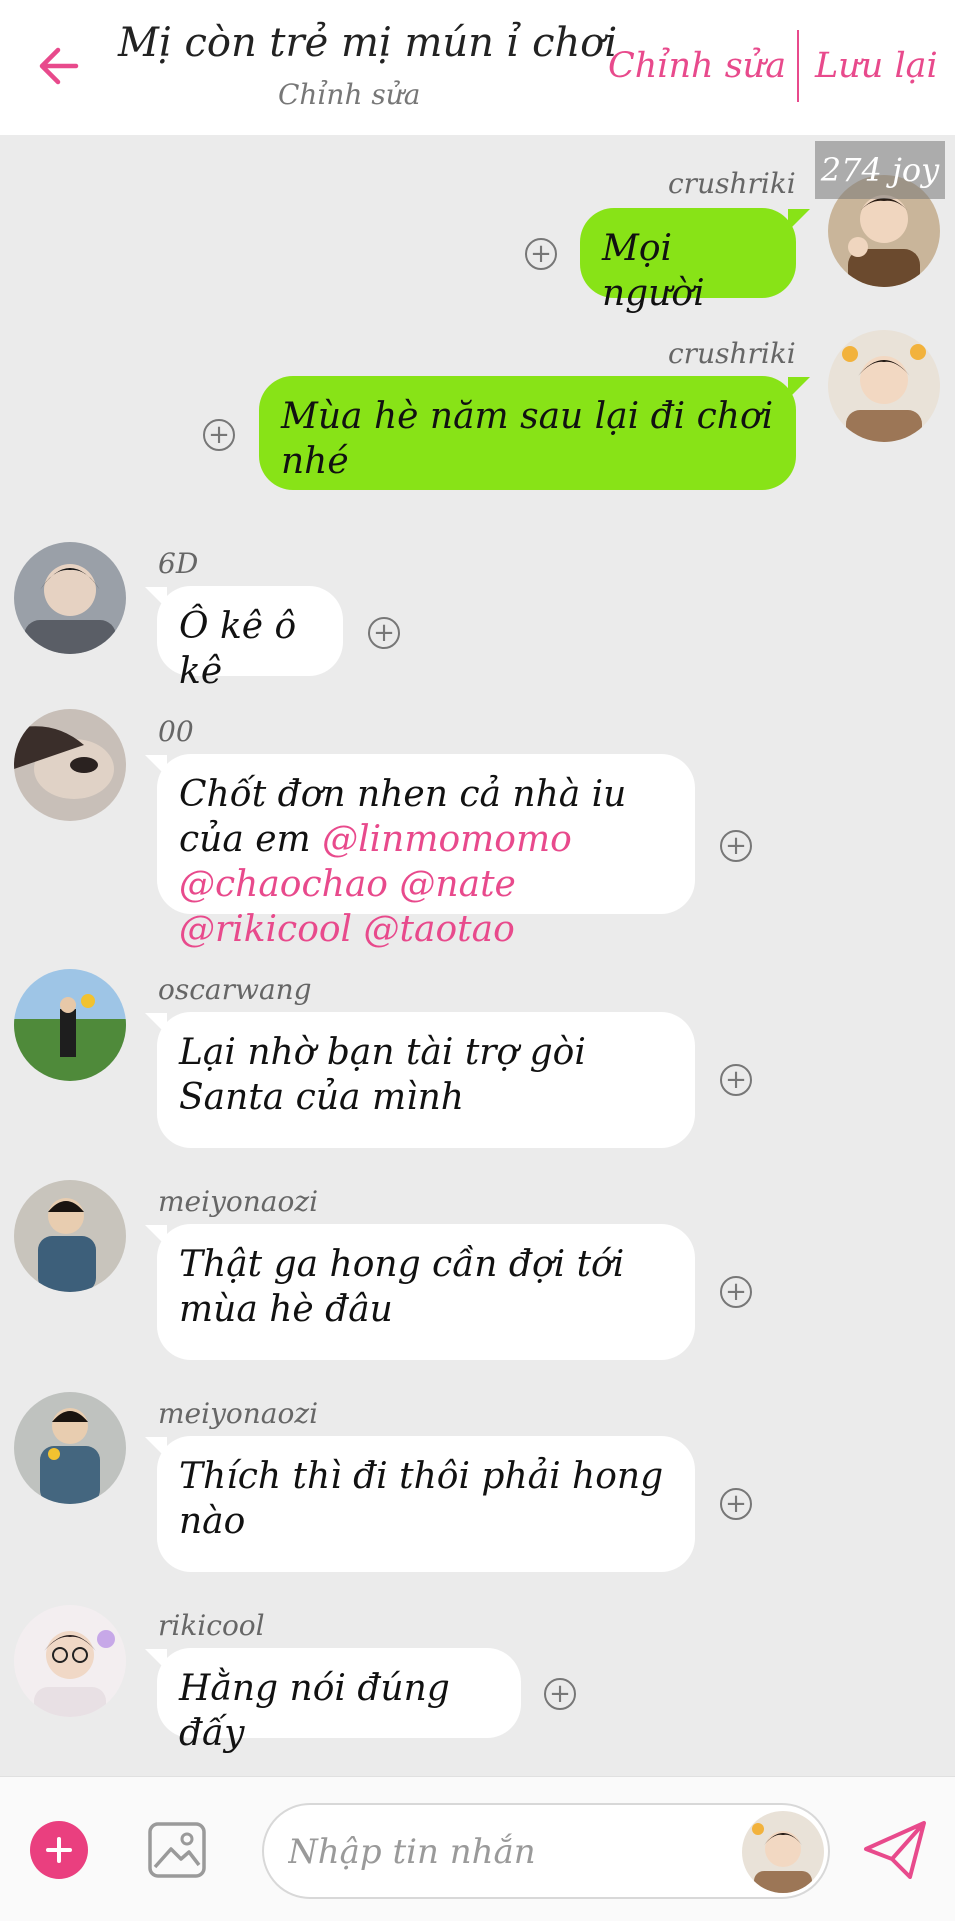 The width and height of the screenshot is (955, 1921). I want to click on save-button: Lưu lại, so click(876, 66).